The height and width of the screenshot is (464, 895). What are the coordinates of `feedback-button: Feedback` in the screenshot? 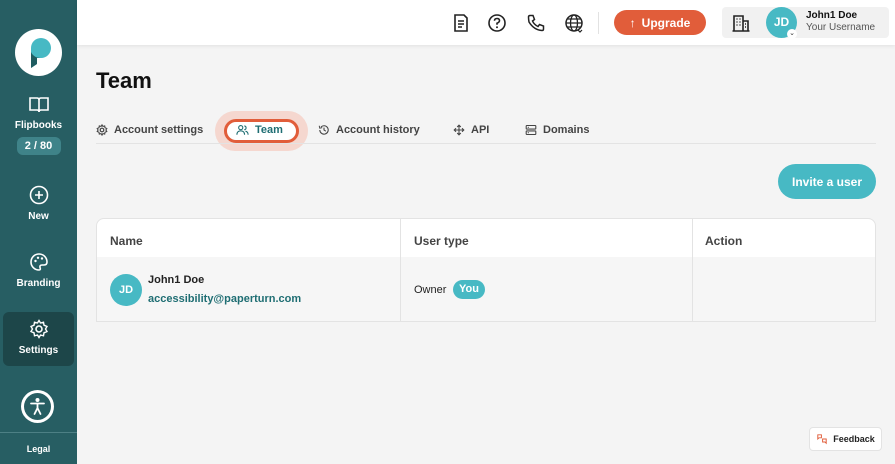 It's located at (845, 439).